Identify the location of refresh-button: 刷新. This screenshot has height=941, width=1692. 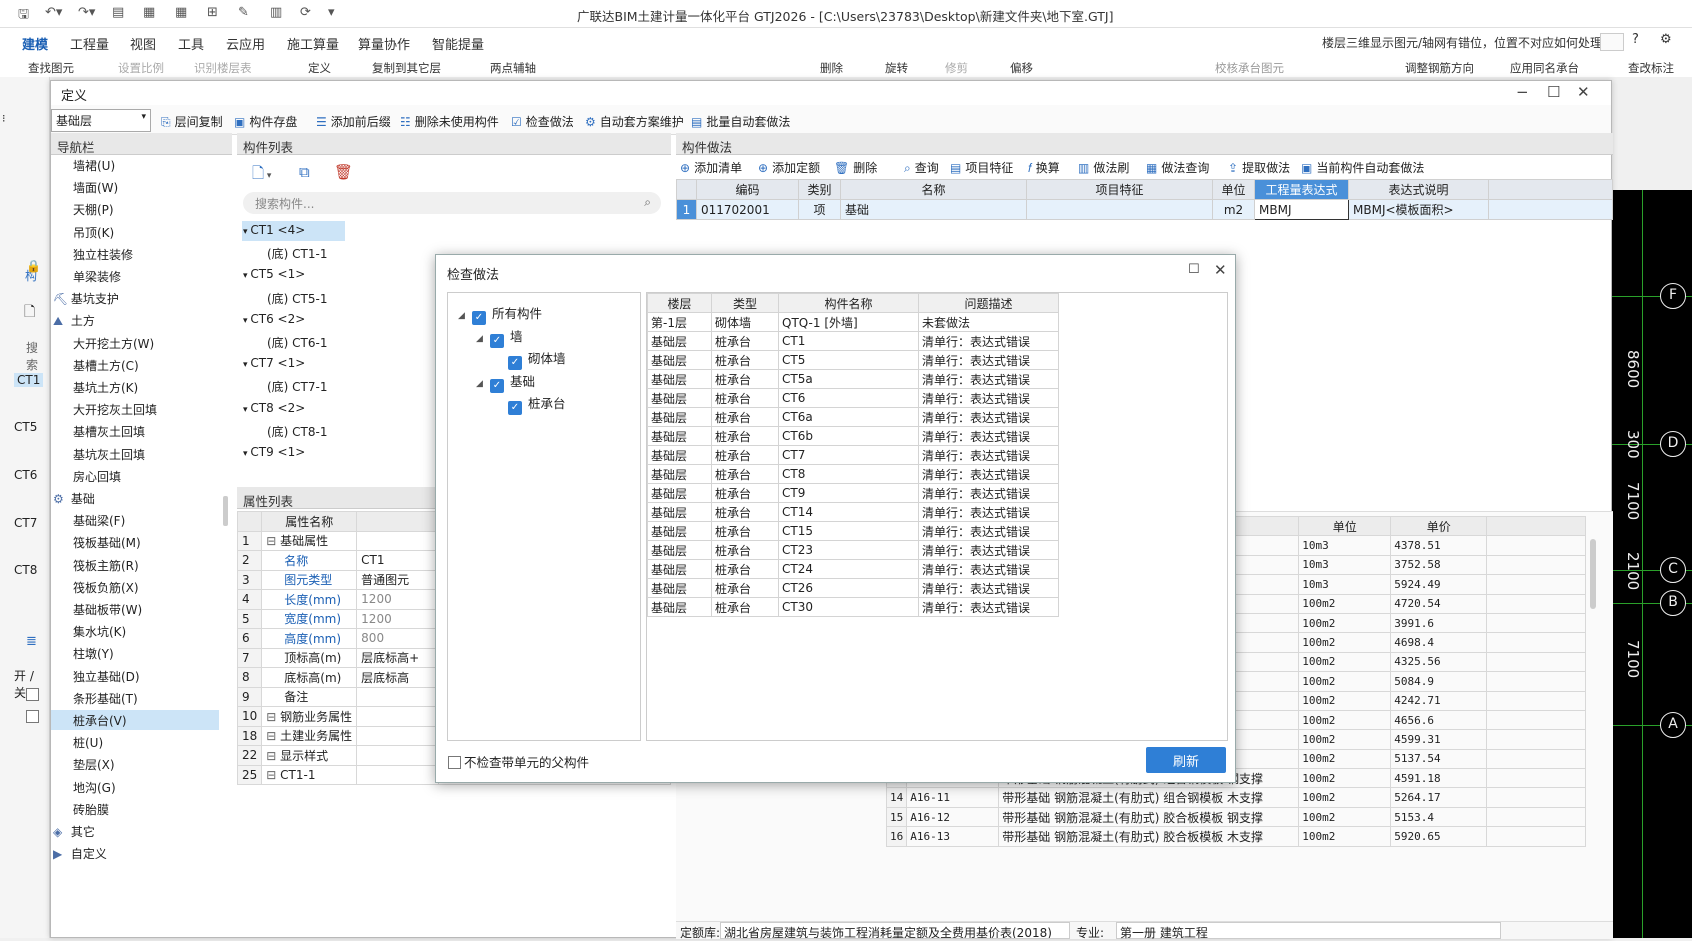
(1186, 760).